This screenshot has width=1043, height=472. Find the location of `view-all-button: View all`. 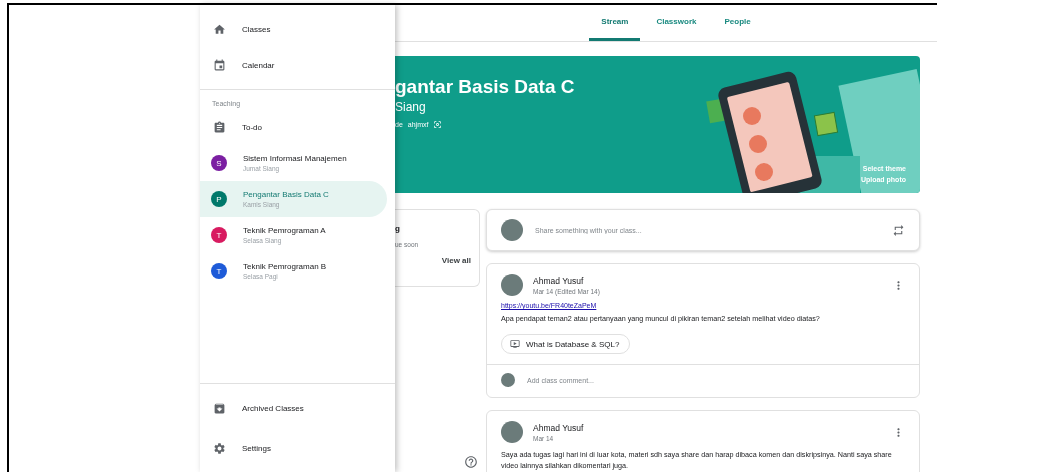

view-all-button: View all is located at coordinates (456, 260).